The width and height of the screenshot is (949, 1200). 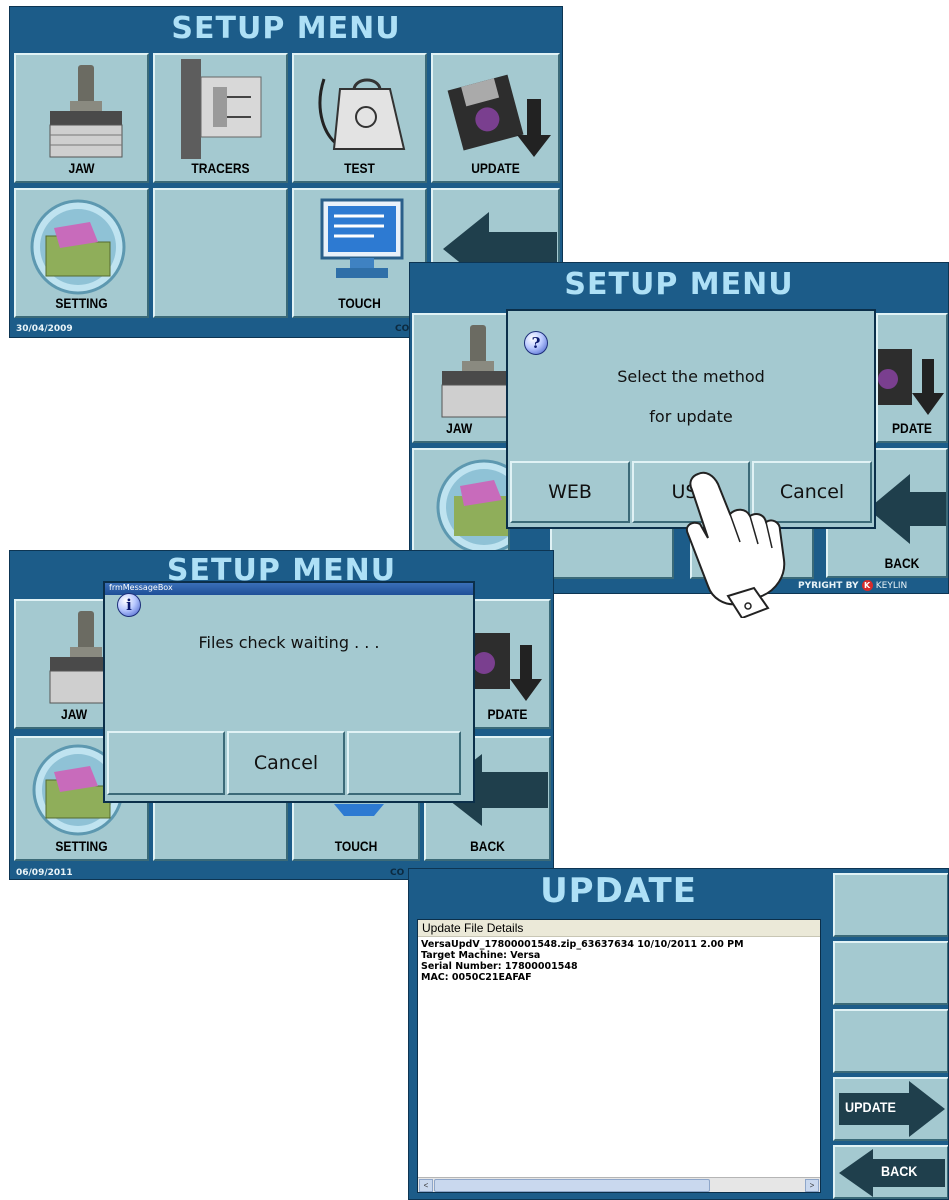 What do you see at coordinates (570, 492) in the screenshot?
I see `web-button: WEB` at bounding box center [570, 492].